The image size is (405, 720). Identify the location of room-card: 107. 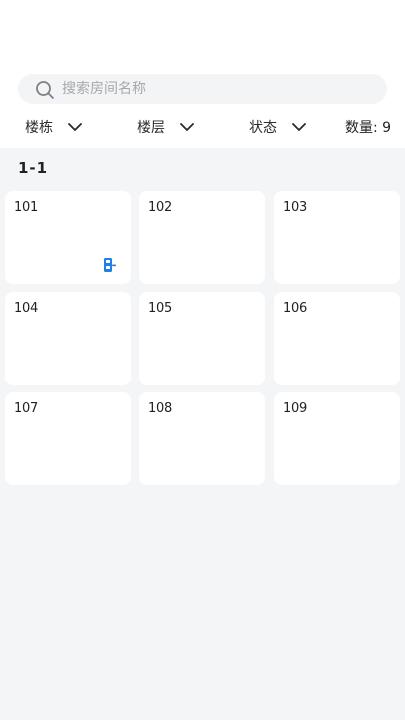
(68, 438).